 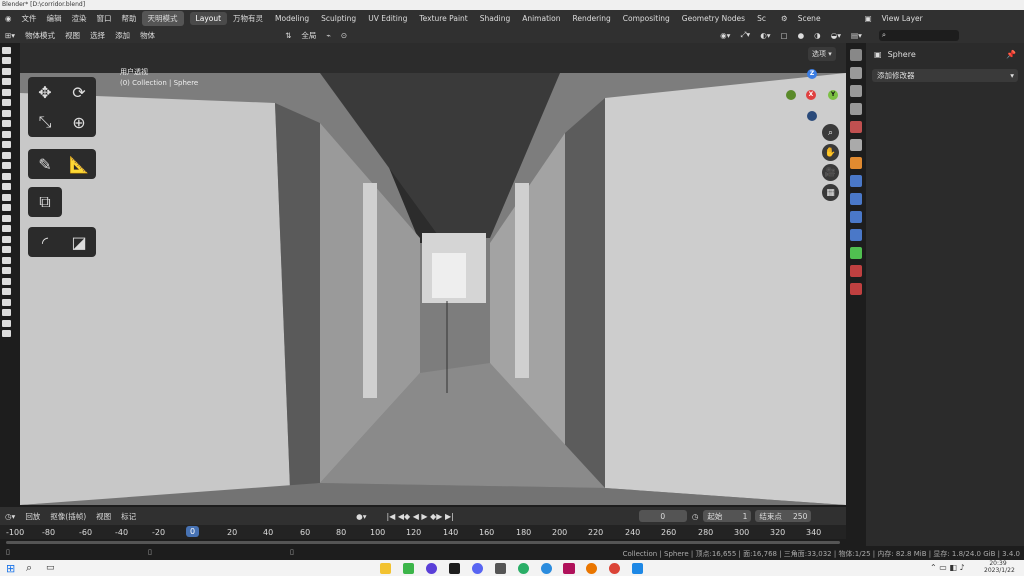 What do you see at coordinates (104, 18) in the screenshot?
I see `menu-window: 窗口` at bounding box center [104, 18].